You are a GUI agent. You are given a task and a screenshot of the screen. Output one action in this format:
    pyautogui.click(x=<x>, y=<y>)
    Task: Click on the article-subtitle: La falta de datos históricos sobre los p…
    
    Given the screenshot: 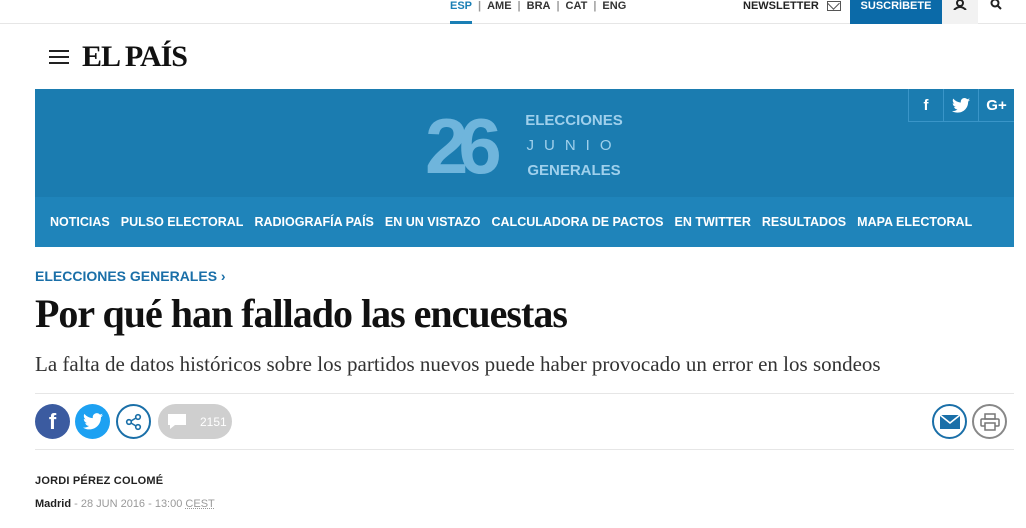 What is the action you would take?
    pyautogui.click(x=458, y=364)
    